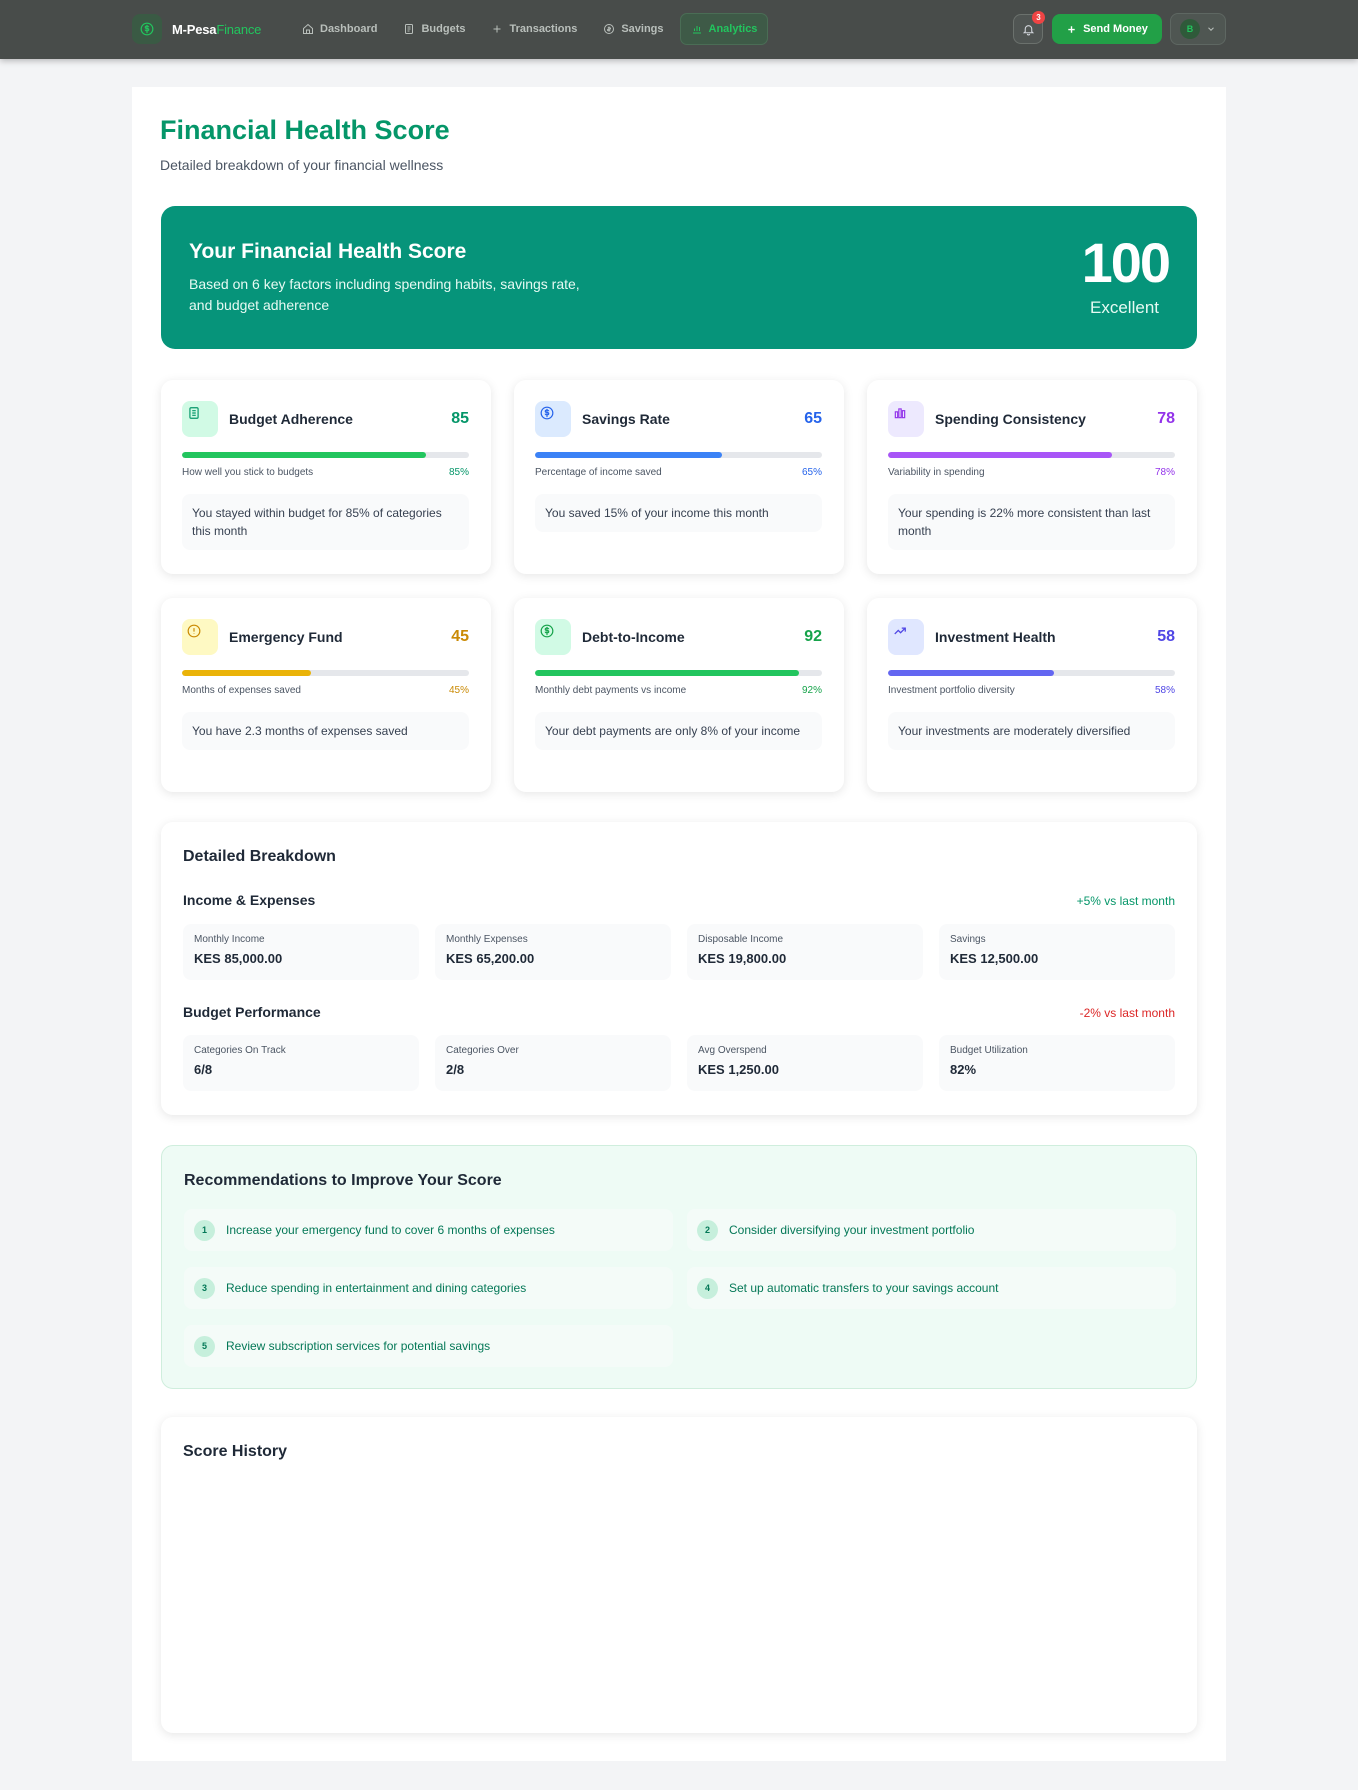  Describe the element at coordinates (1038, 17) in the screenshot. I see `notification-count-badge: 3` at that location.